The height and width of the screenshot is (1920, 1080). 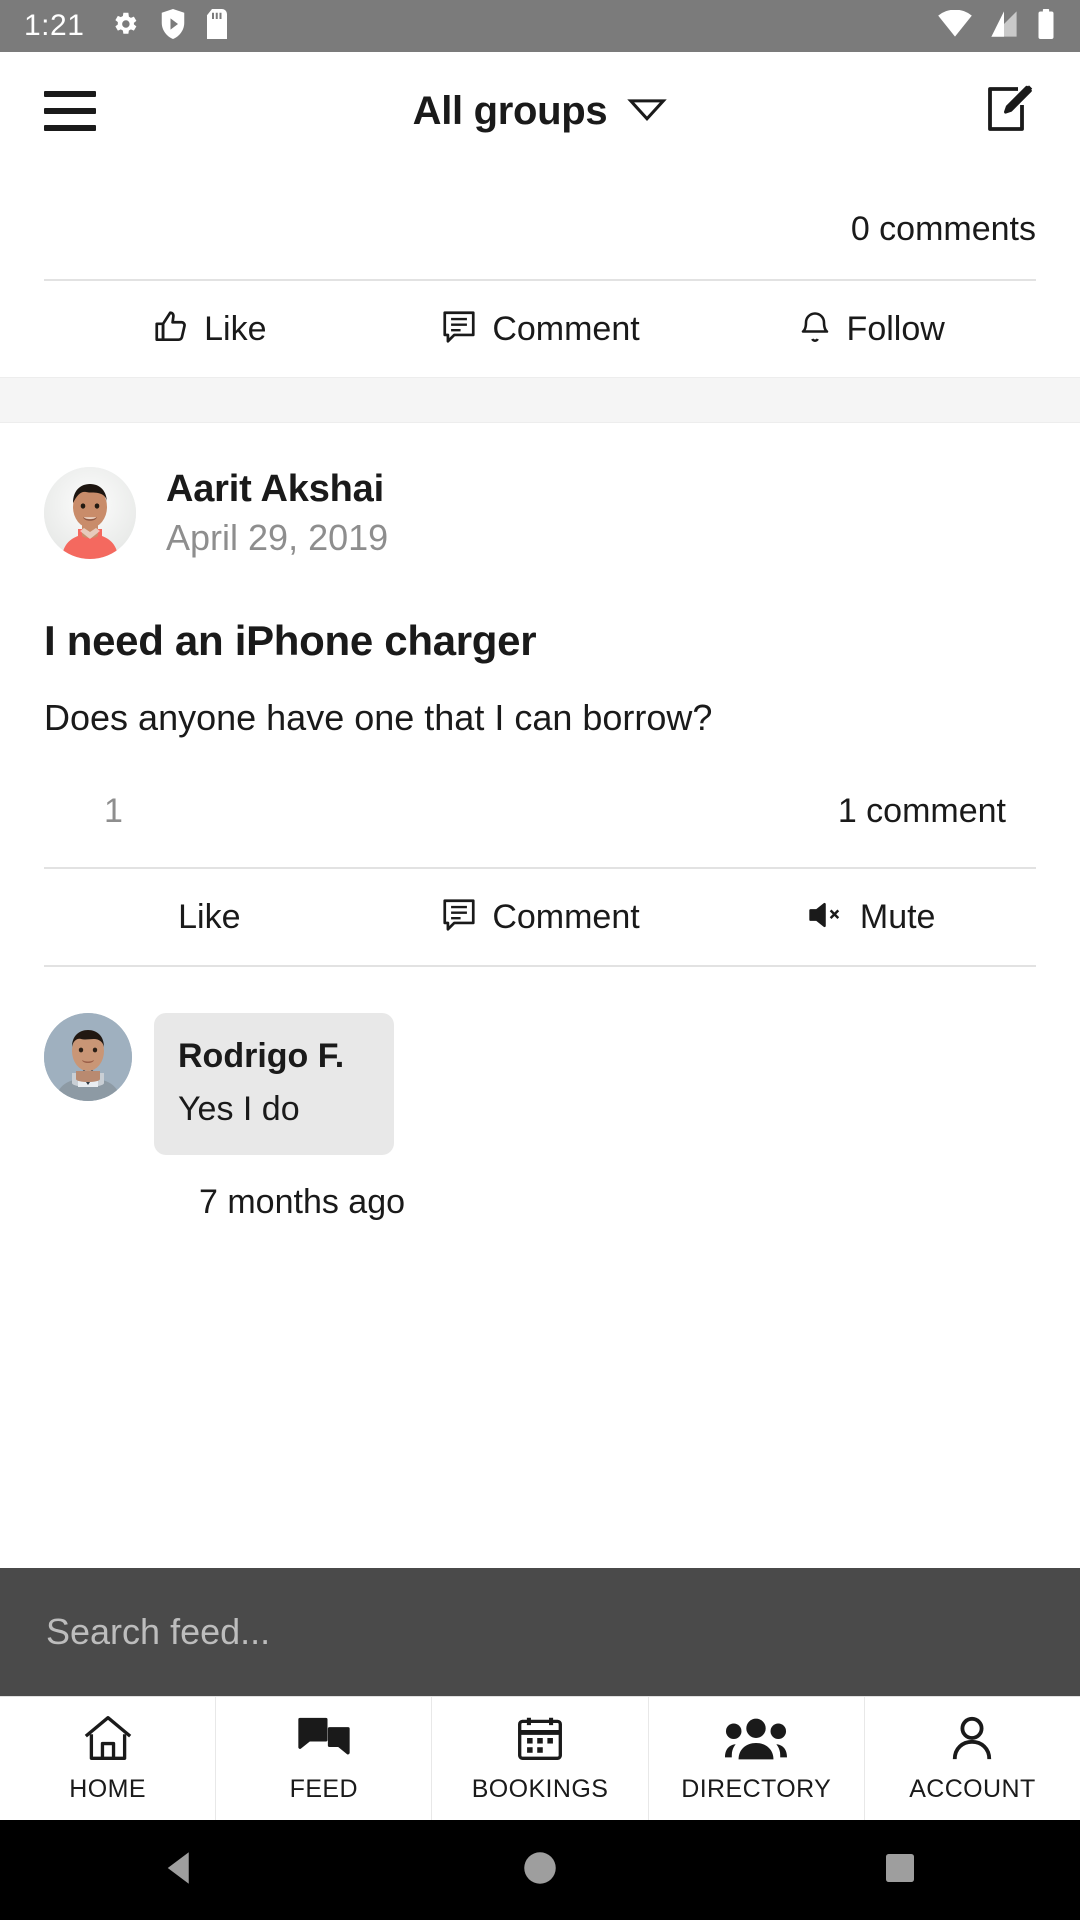 What do you see at coordinates (510, 111) in the screenshot?
I see `page-title: All groups` at bounding box center [510, 111].